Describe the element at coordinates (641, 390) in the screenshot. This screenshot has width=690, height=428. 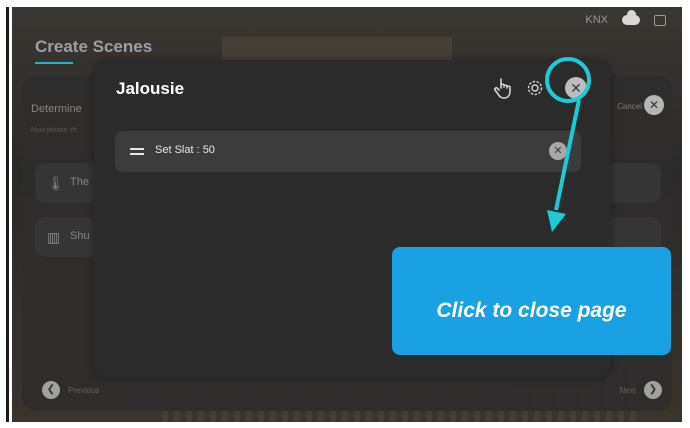
I see `next-button: Next ❯` at that location.